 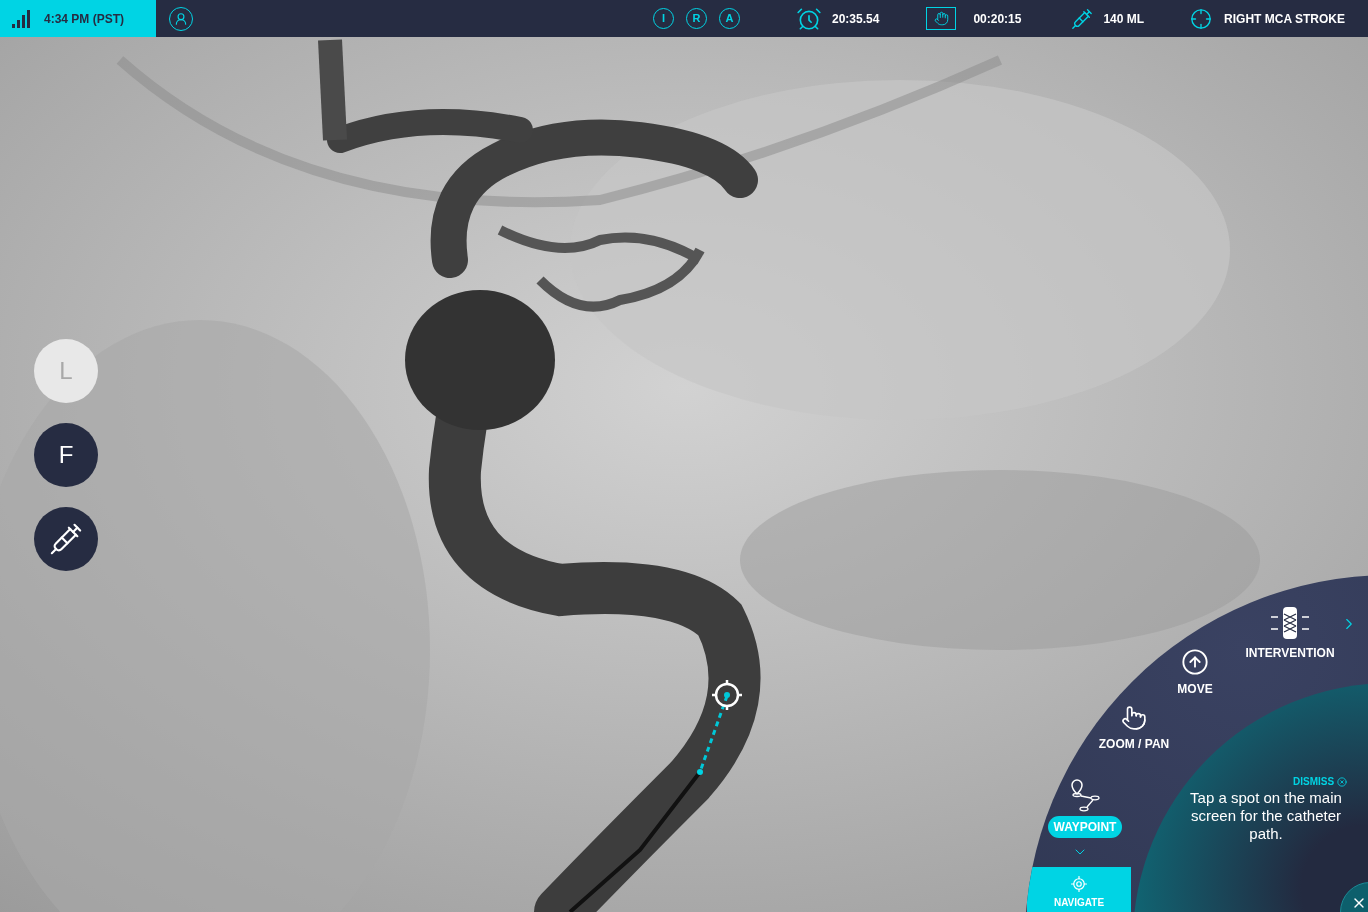 What do you see at coordinates (1342, 781) in the screenshot?
I see `close-icon` at bounding box center [1342, 781].